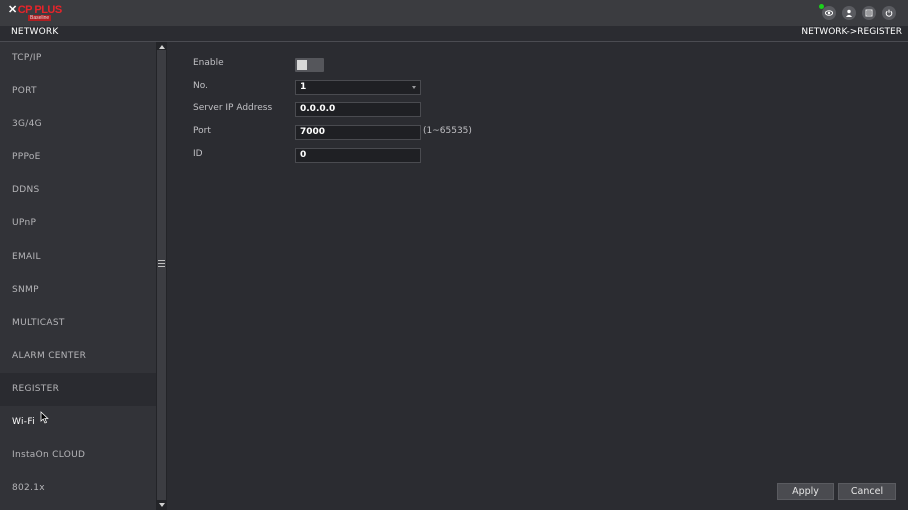 This screenshot has width=908, height=510. I want to click on sidebar-item-label: Wi-Fi, so click(23, 422).